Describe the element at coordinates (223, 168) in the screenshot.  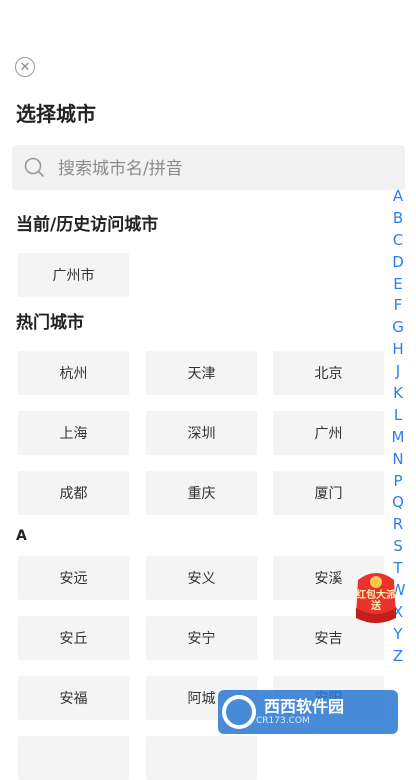
I see `search-input` at that location.